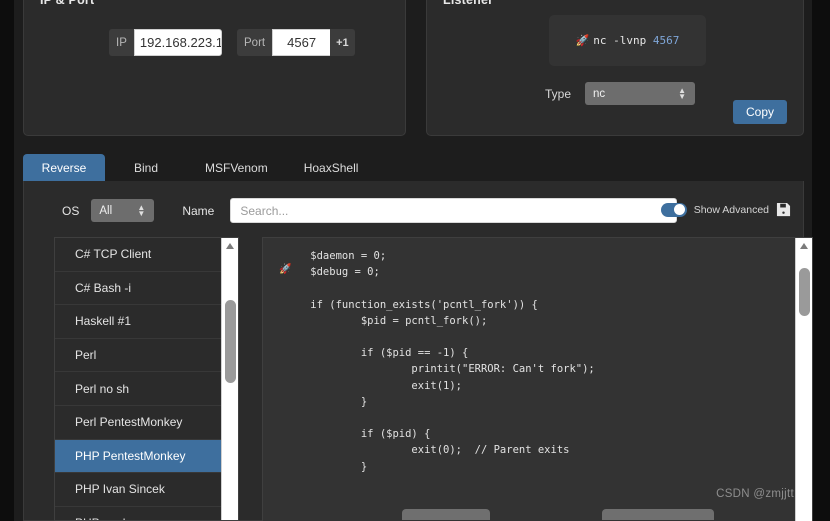  What do you see at coordinates (67, 3) in the screenshot?
I see `ip-port-card-title: IP & Port` at bounding box center [67, 3].